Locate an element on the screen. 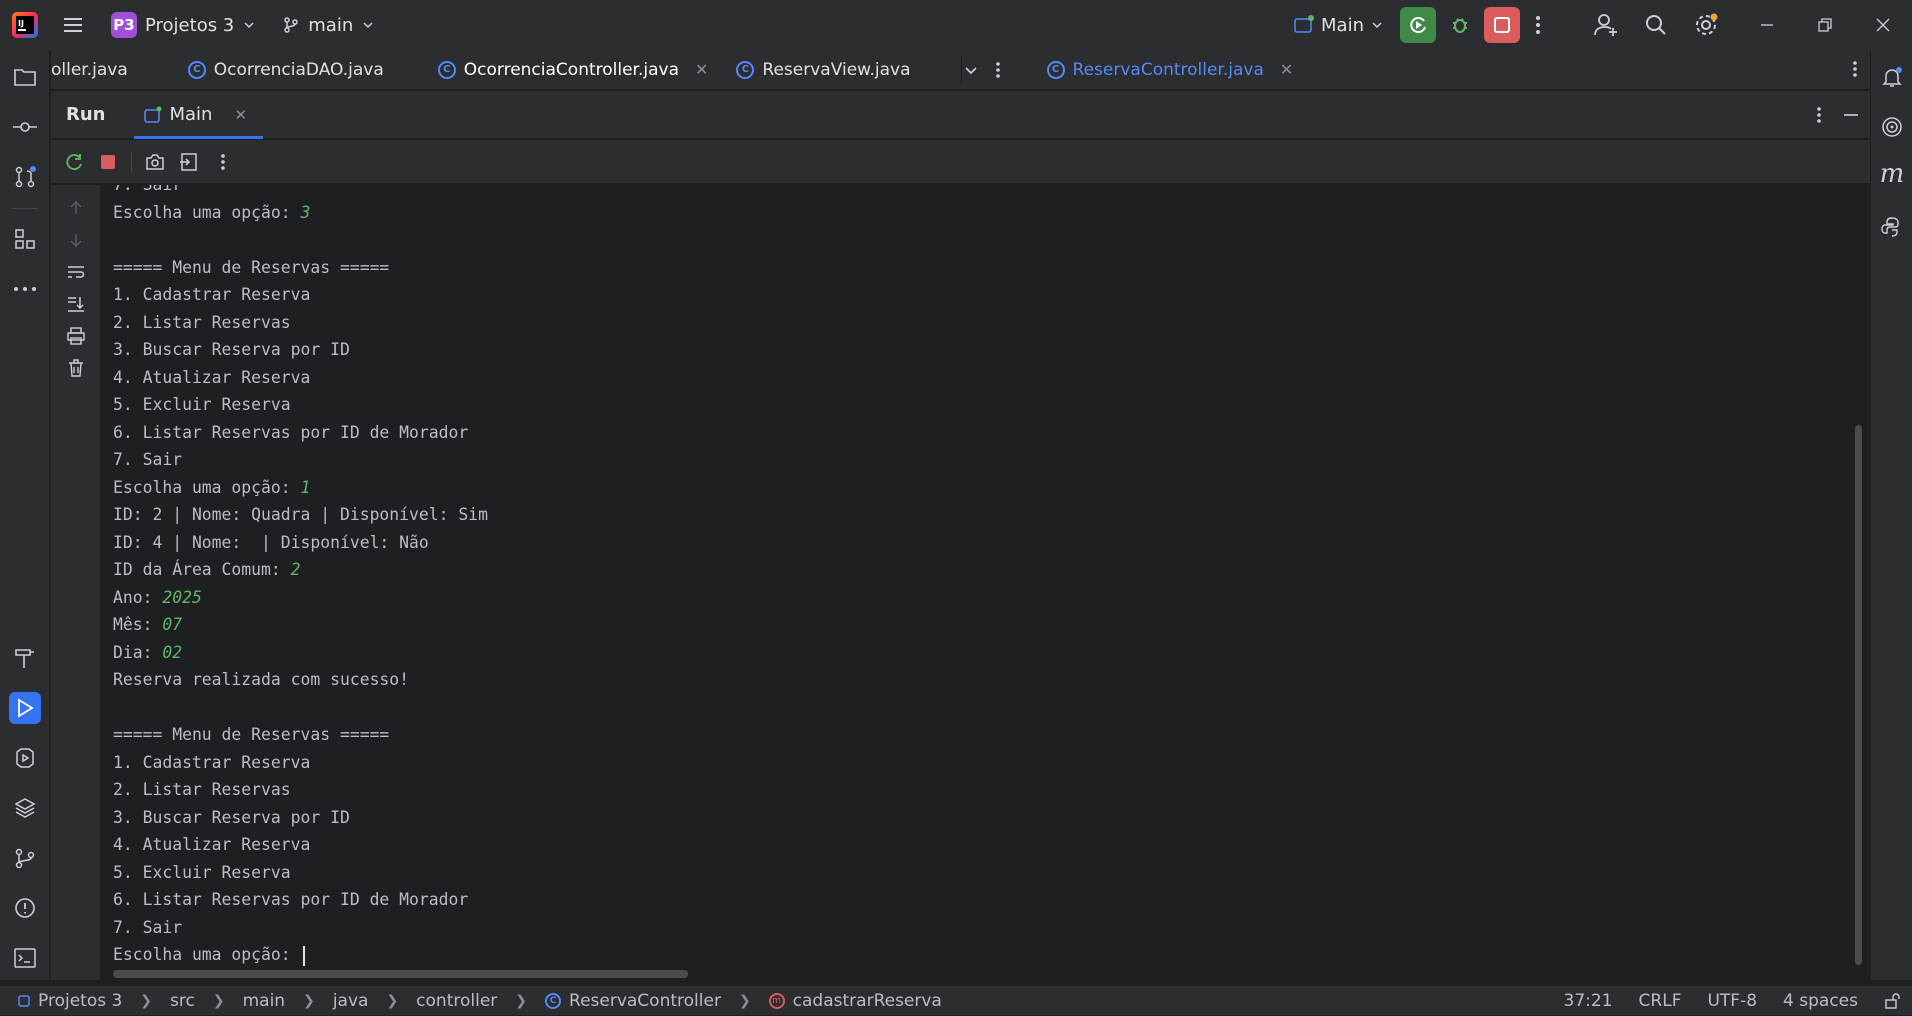 The width and height of the screenshot is (1912, 1016). trash-icon is located at coordinates (76, 368).